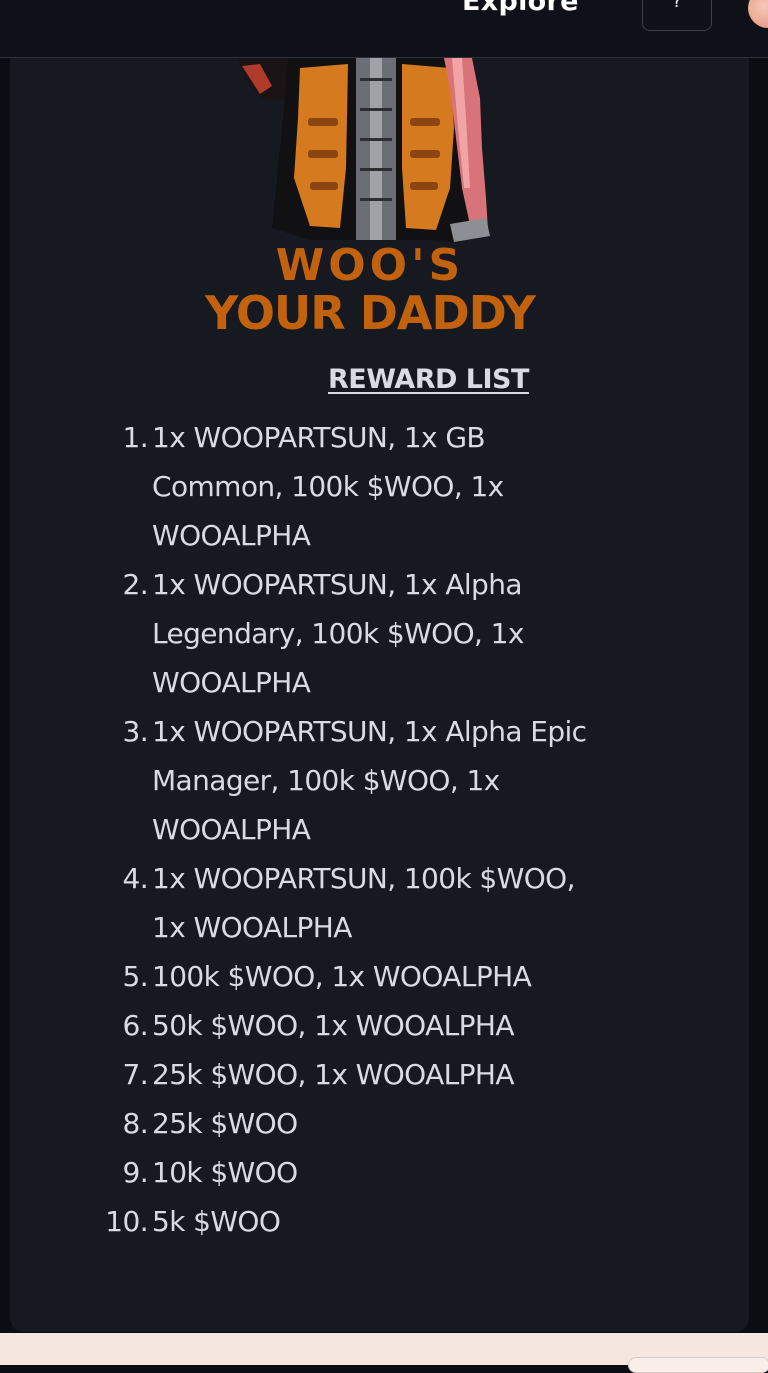 The image size is (768, 1373). I want to click on reward-list-title: REWARD LIST, so click(428, 379).